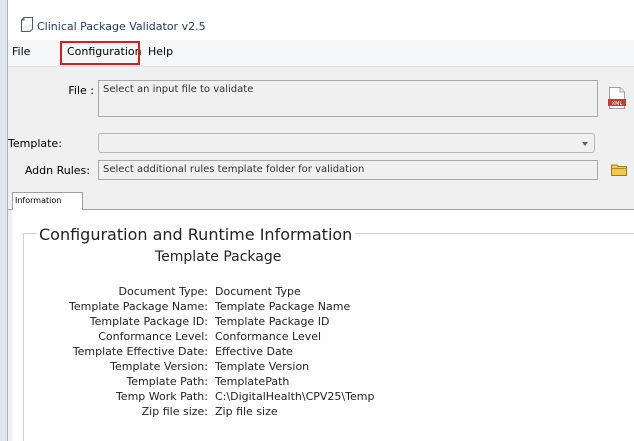 The width and height of the screenshot is (634, 441). Describe the element at coordinates (163, 291) in the screenshot. I see `info-key-document-type: Document Type:` at that location.